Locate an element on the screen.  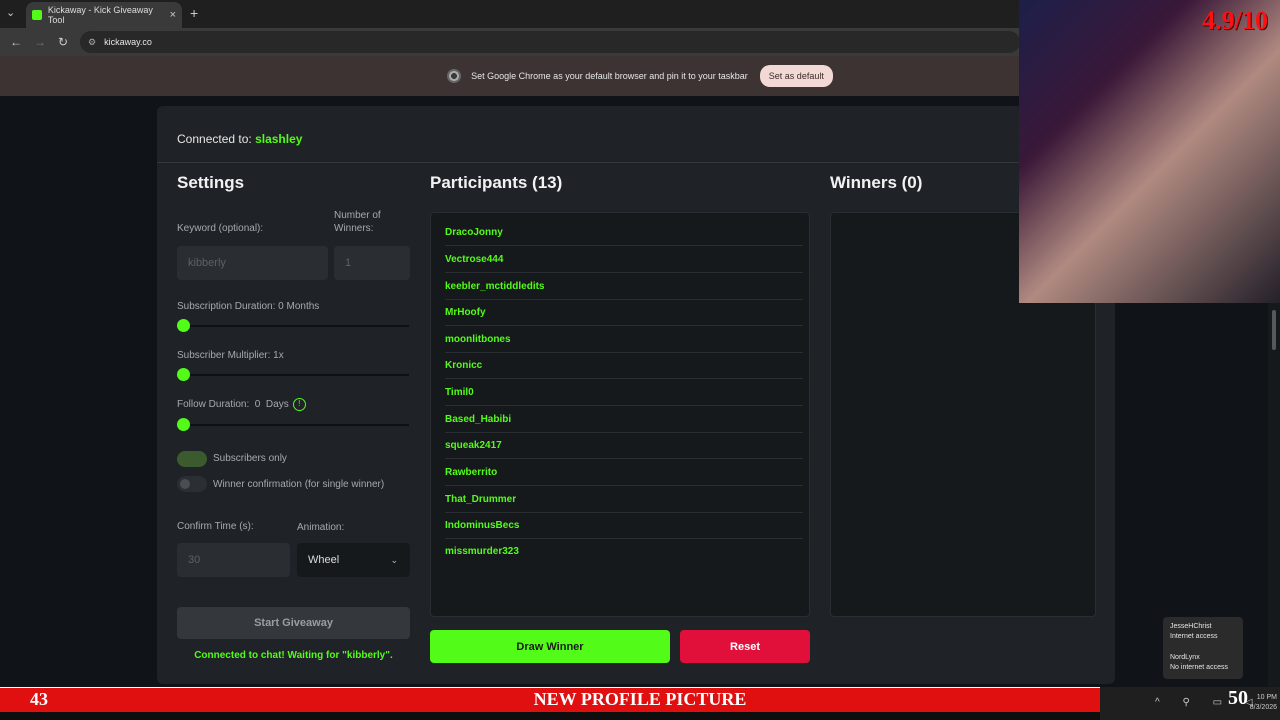
connected-prefix: Connected to: is located at coordinates (214, 139).